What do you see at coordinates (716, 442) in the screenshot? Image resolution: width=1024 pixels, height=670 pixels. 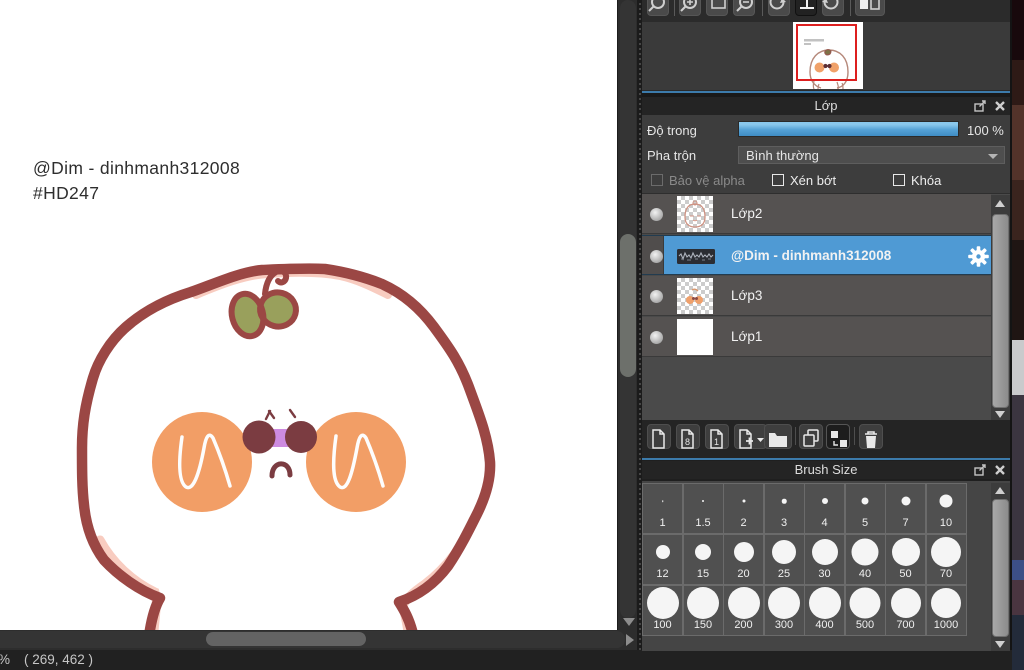 I see `svg-text: 1` at bounding box center [716, 442].